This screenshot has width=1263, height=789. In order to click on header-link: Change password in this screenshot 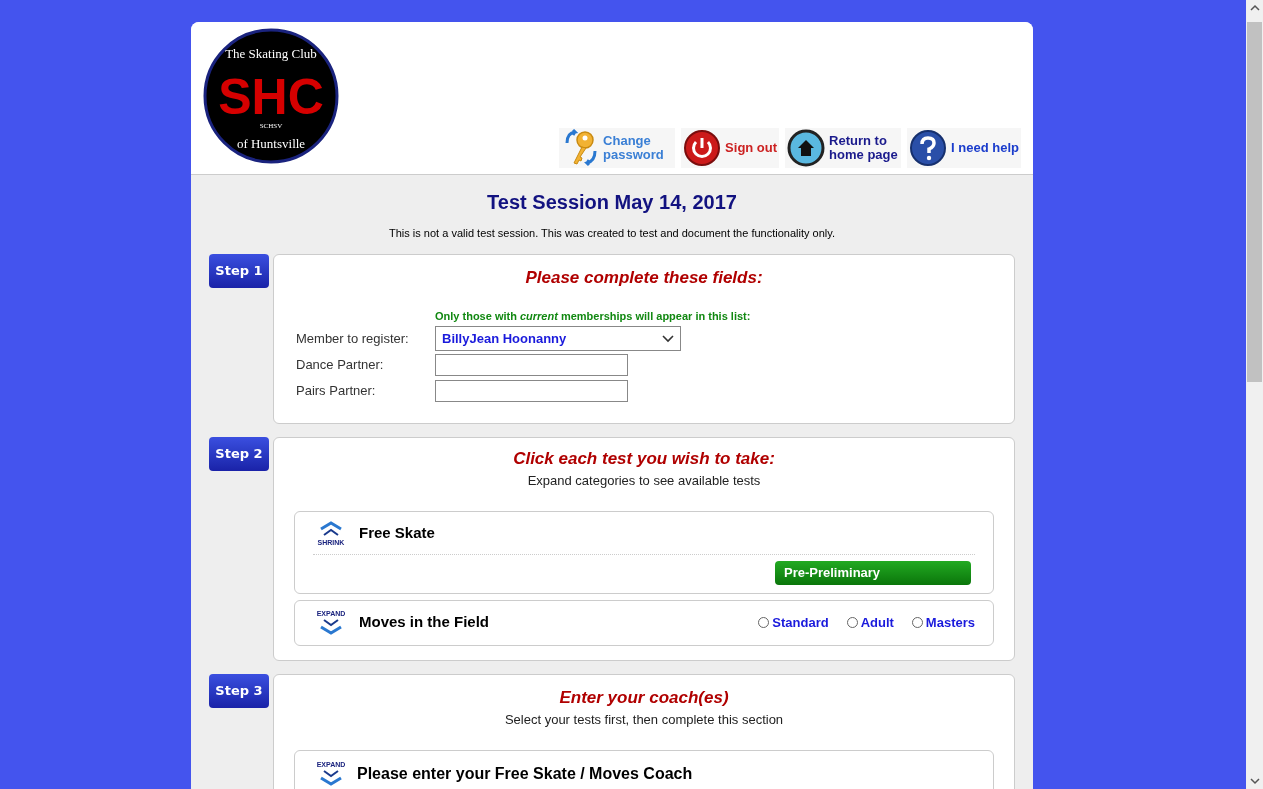, I will do `click(617, 148)`.